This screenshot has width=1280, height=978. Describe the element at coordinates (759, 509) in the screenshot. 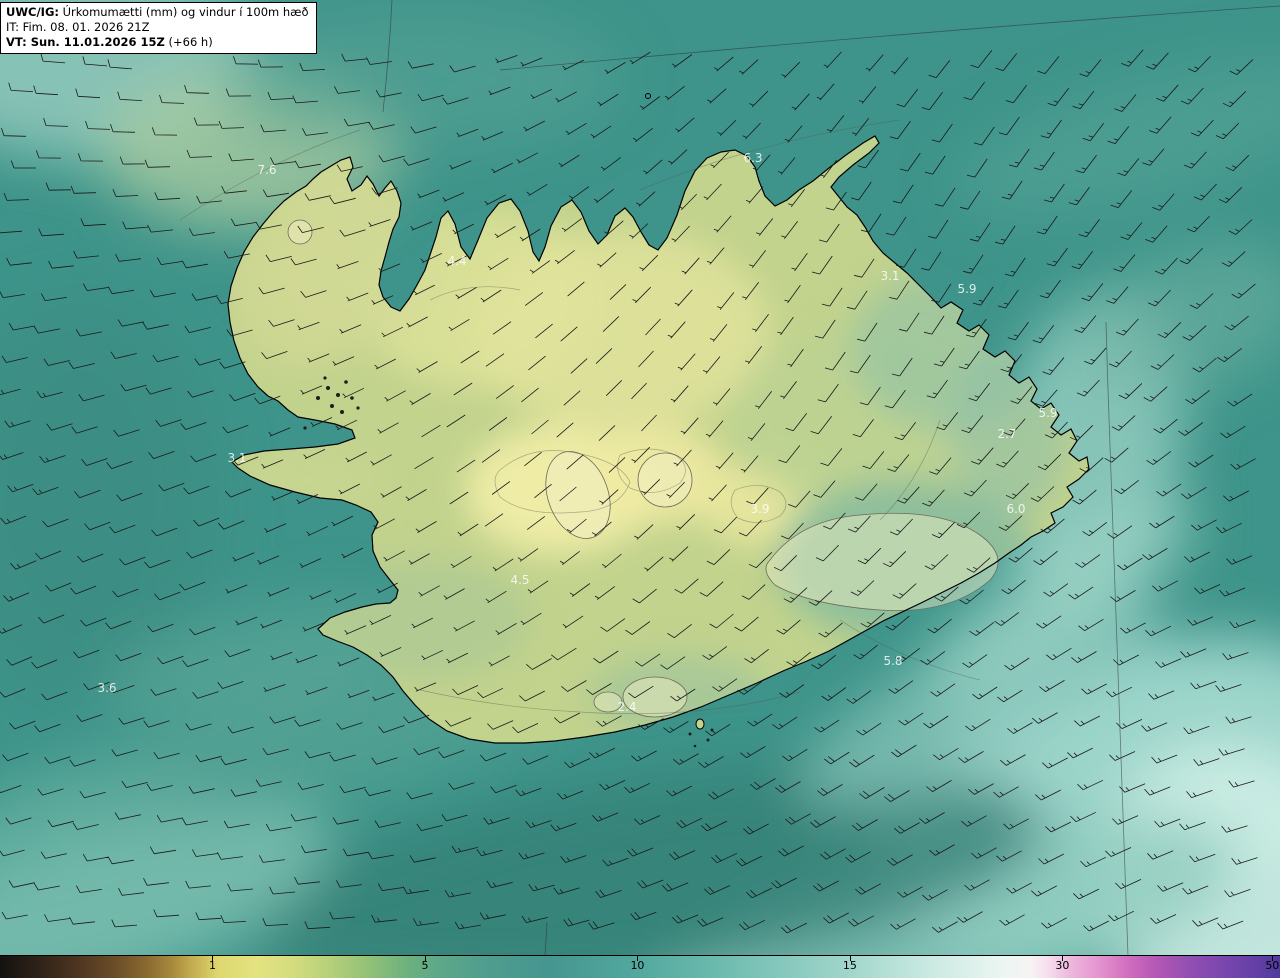

I see `precip-value-label: 3.9` at that location.